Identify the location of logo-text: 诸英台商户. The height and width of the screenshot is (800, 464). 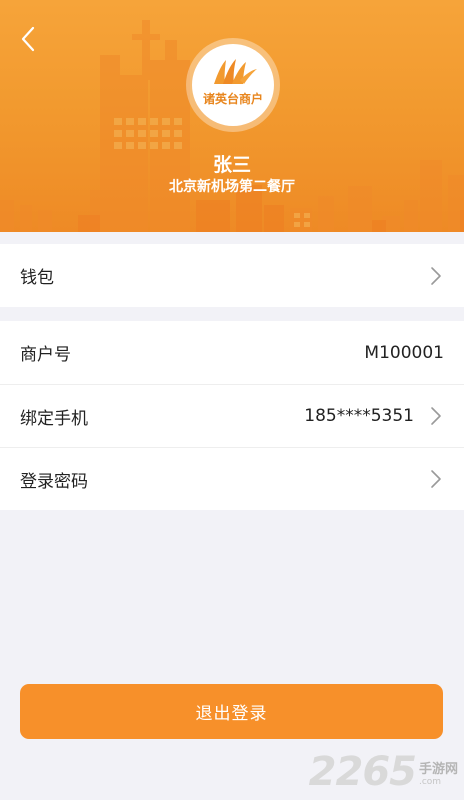
(232, 99).